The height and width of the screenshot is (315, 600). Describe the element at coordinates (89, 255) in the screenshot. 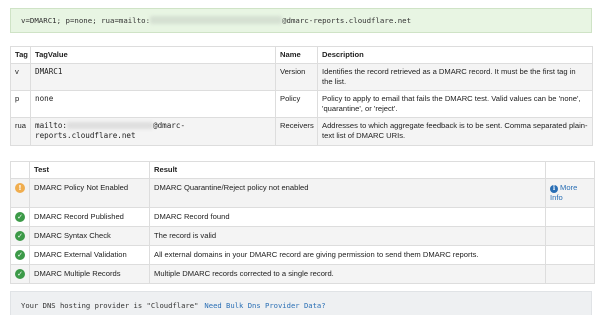

I see `test-name-cell: DMARC External Validation` at that location.